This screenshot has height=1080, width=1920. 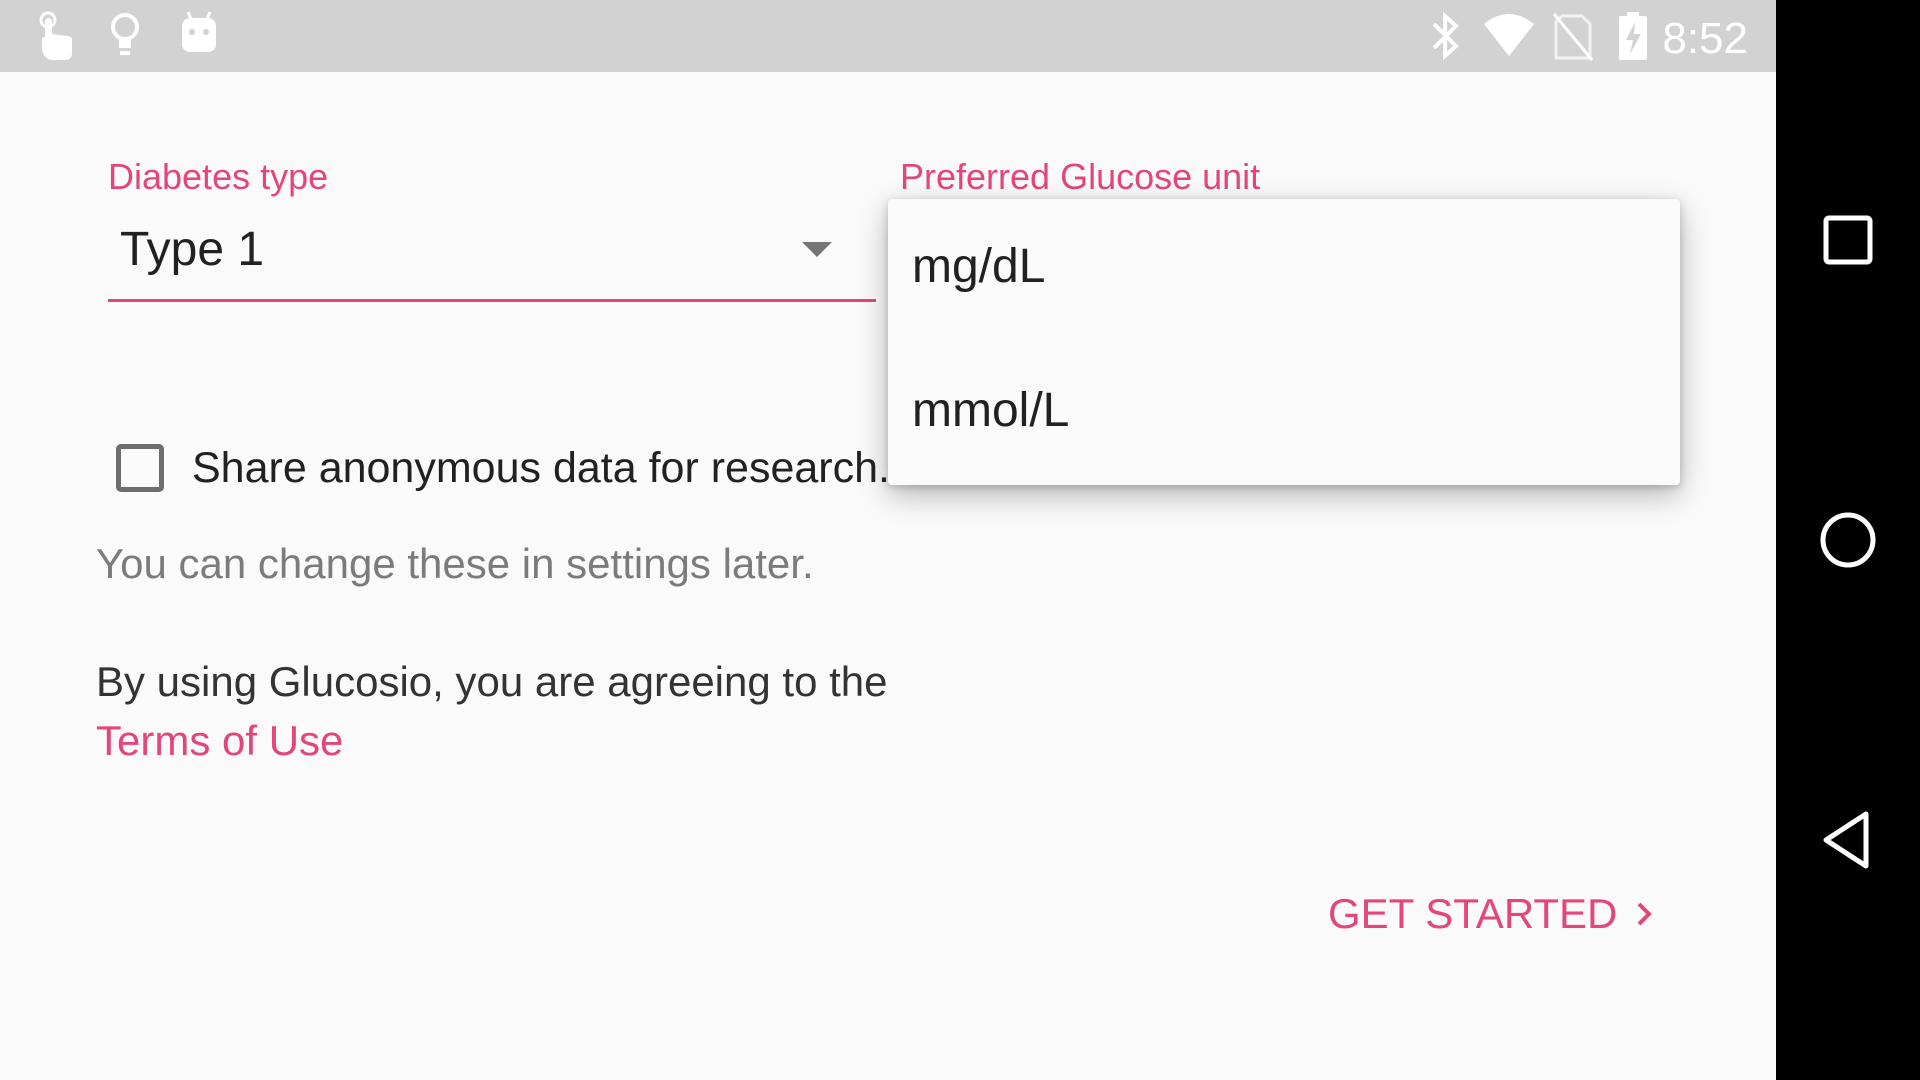 I want to click on glucose-unit-option-mgdl: mg/dL, so click(x=978, y=266).